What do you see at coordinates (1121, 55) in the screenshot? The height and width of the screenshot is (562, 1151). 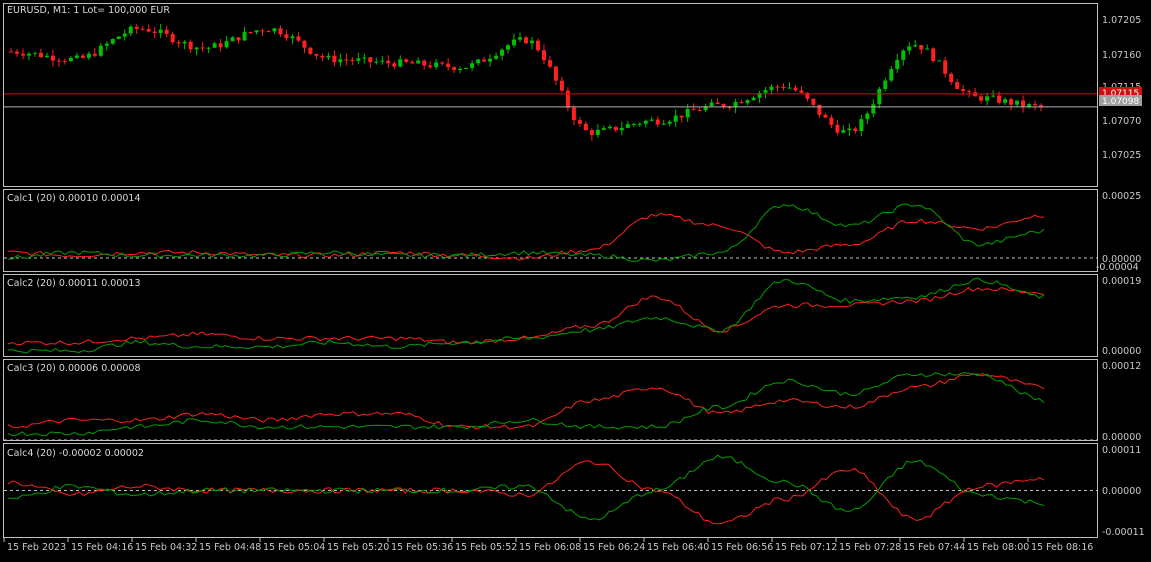 I see `price-tick: 1.07160` at bounding box center [1121, 55].